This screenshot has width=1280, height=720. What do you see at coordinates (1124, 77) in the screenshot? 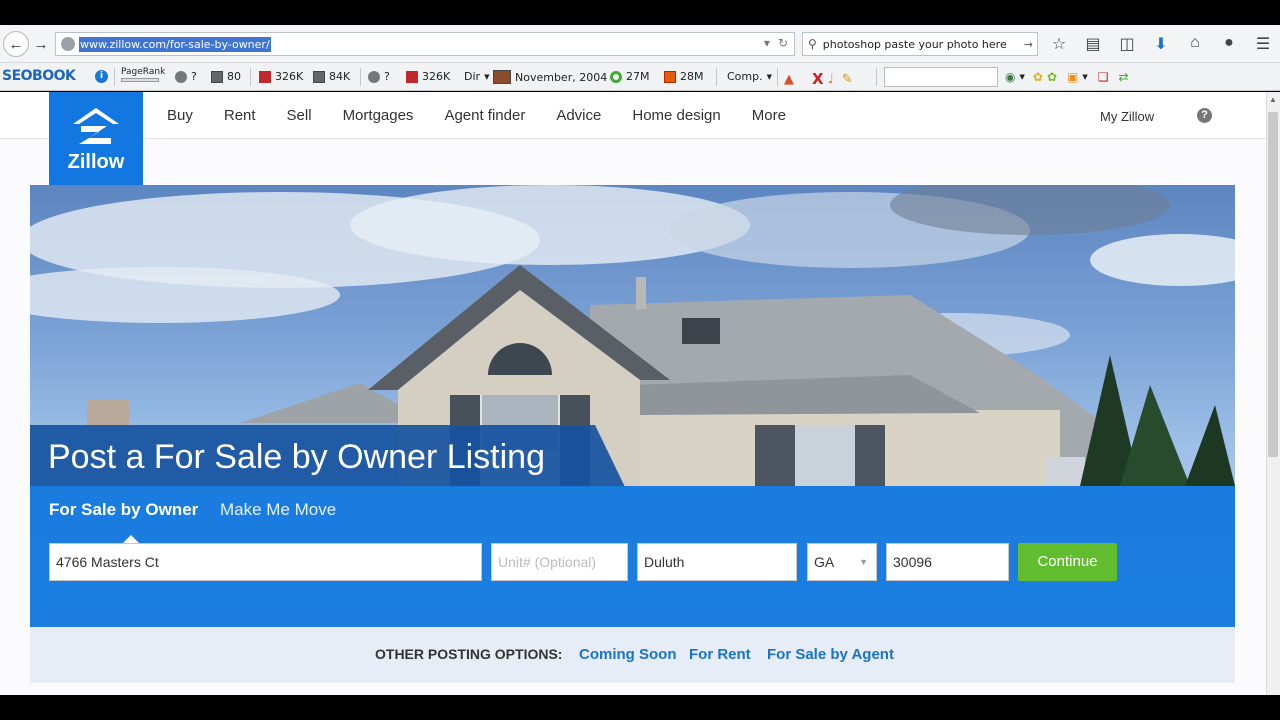
I see `arrows-icon: ⇄` at bounding box center [1124, 77].